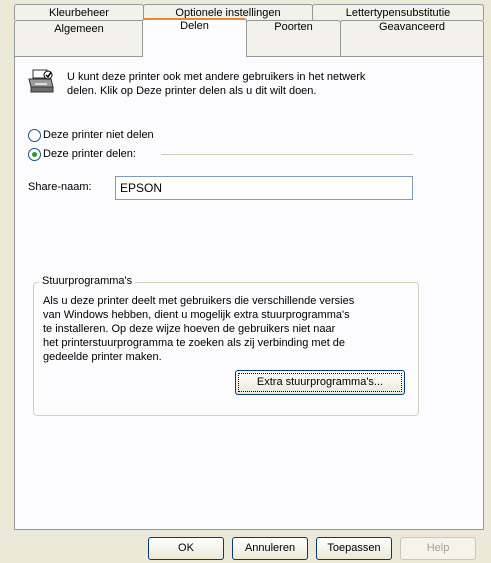 The height and width of the screenshot is (563, 491). Describe the element at coordinates (270, 548) in the screenshot. I see `cancel-button: Annuleren` at that location.